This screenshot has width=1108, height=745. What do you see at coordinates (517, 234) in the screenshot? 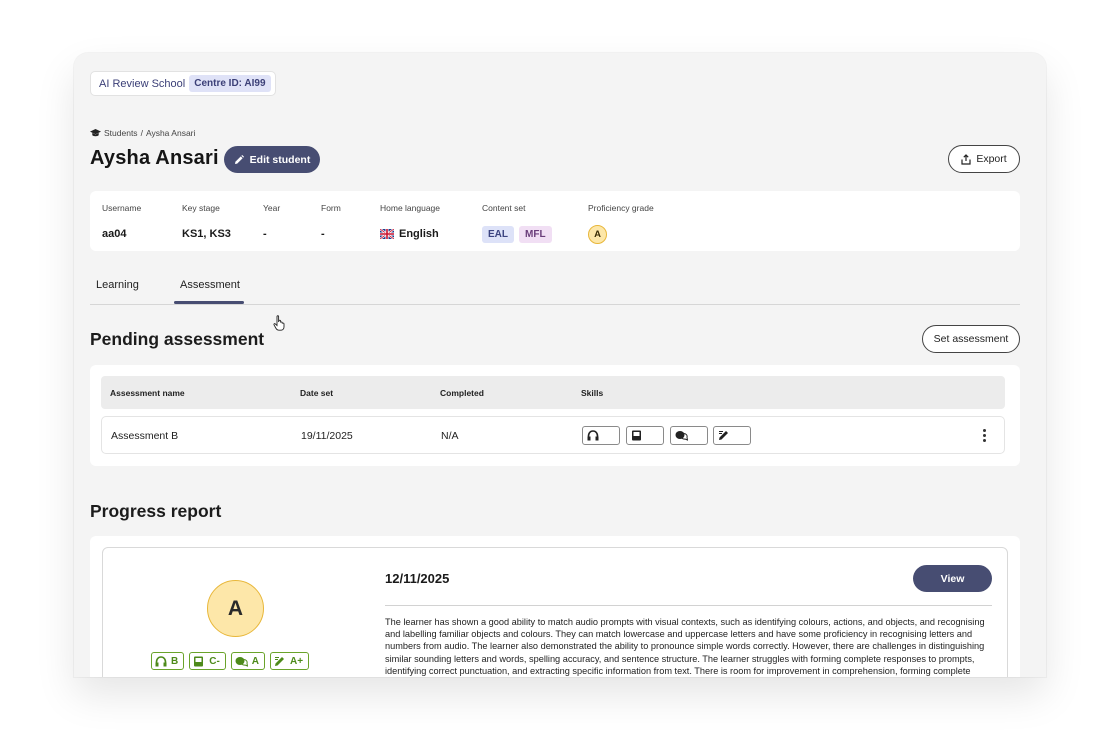
I see `info-value: EAL MFL` at bounding box center [517, 234].